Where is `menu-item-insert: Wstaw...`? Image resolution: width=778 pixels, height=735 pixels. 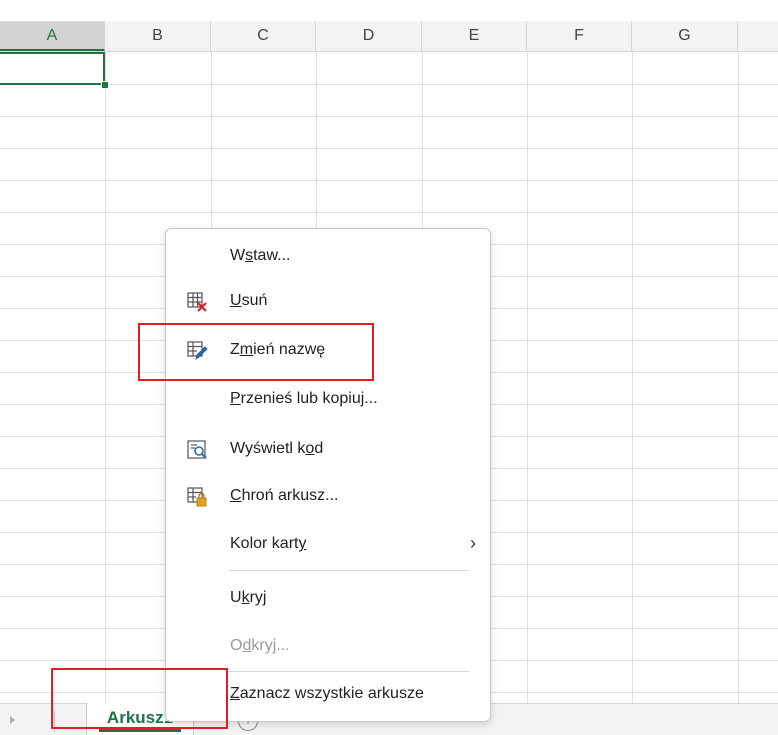
menu-item-insert: Wstaw... is located at coordinates (328, 257).